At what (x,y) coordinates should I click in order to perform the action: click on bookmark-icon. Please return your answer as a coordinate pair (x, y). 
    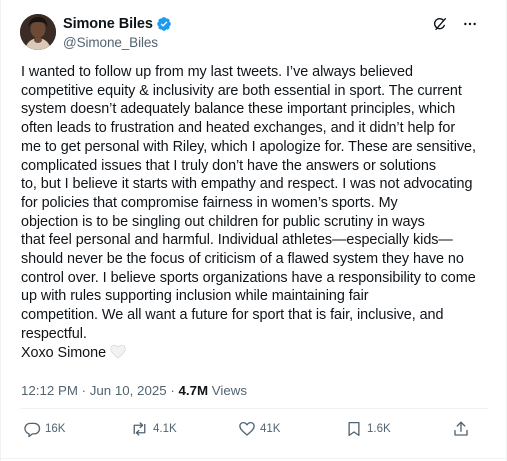
    Looking at the image, I should click on (354, 429).